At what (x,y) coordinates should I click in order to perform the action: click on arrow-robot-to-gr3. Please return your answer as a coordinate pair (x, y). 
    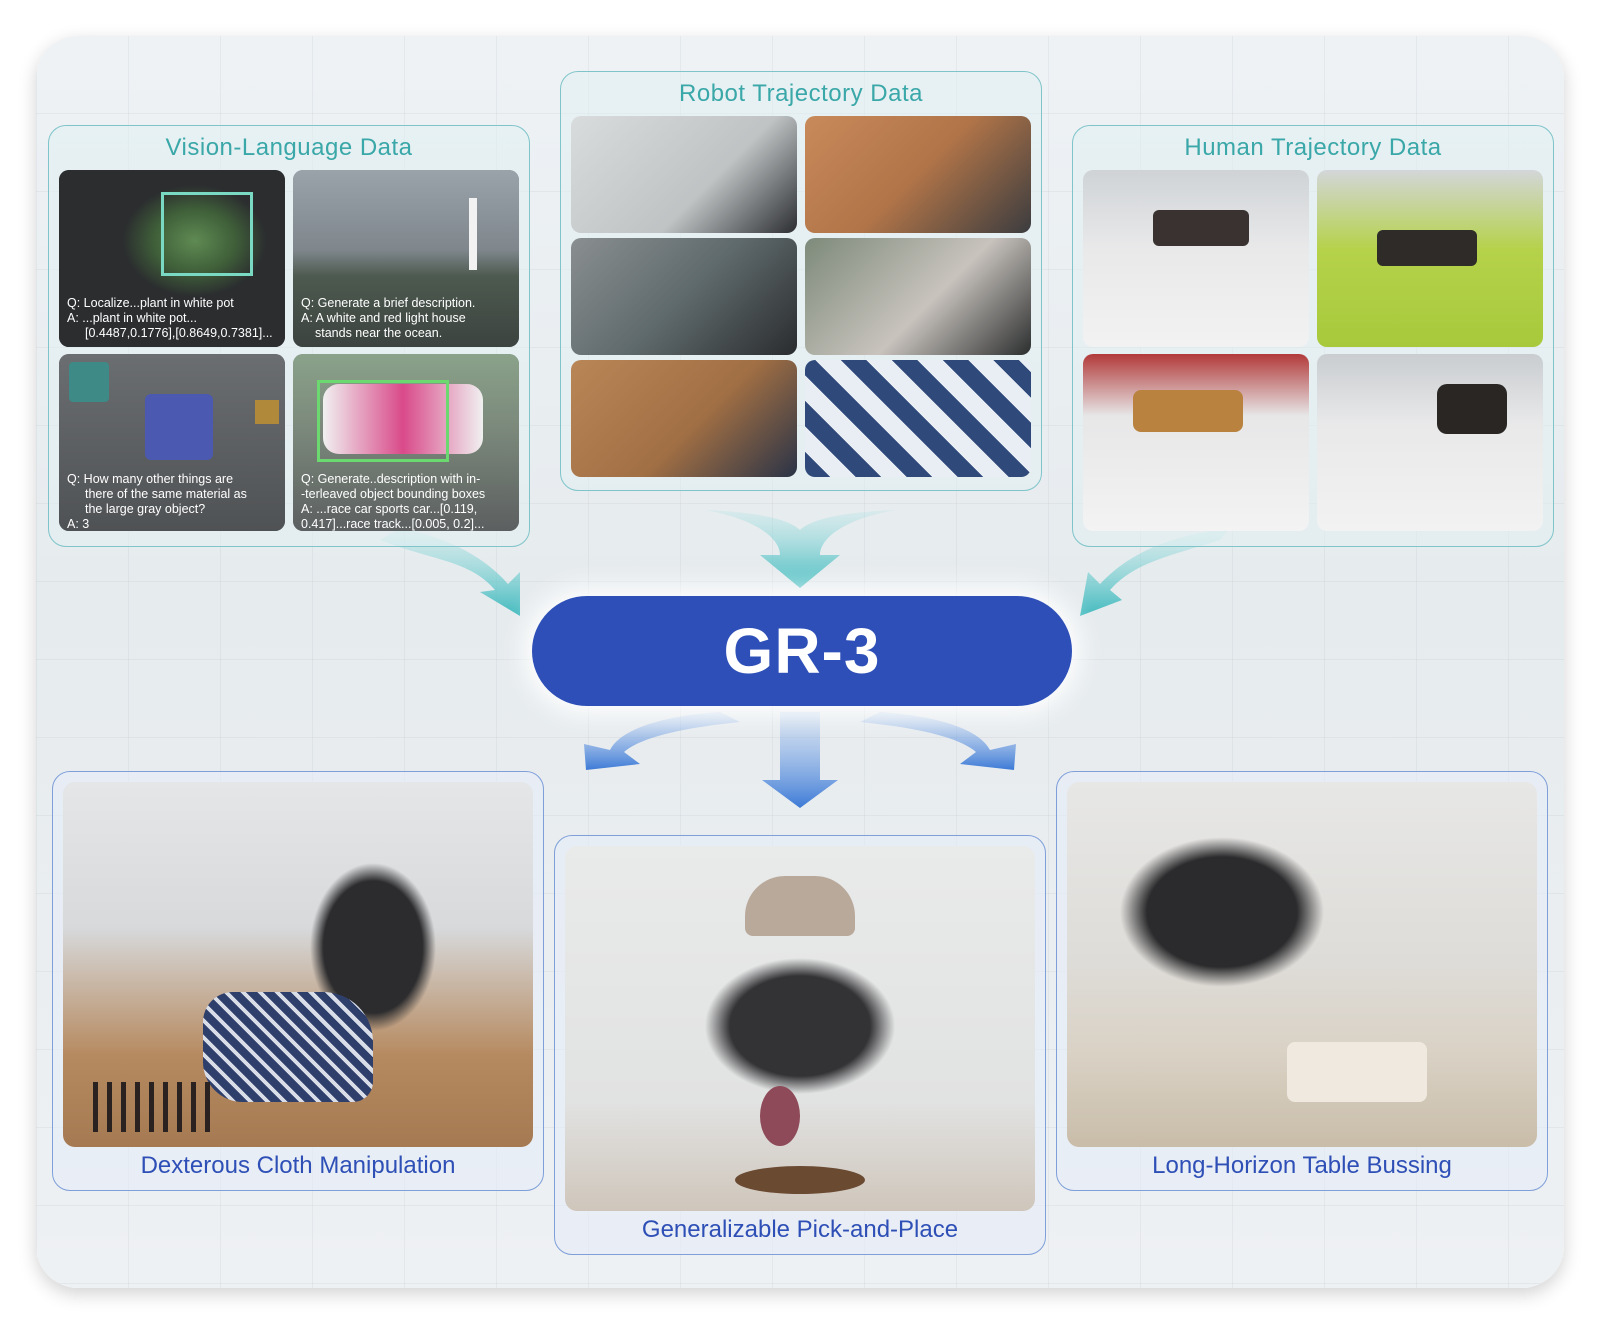
    Looking at the image, I should click on (800, 549).